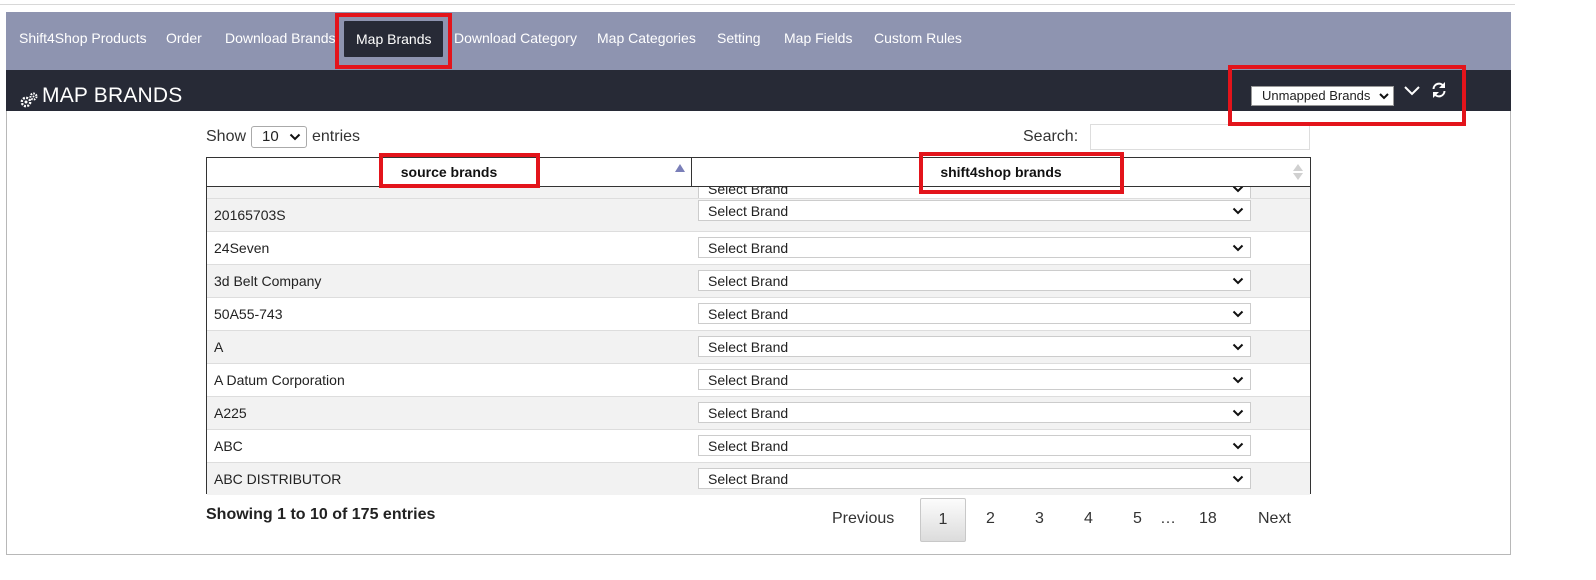  Describe the element at coordinates (250, 215) in the screenshot. I see `source-brand-cell: 20165703S` at that location.